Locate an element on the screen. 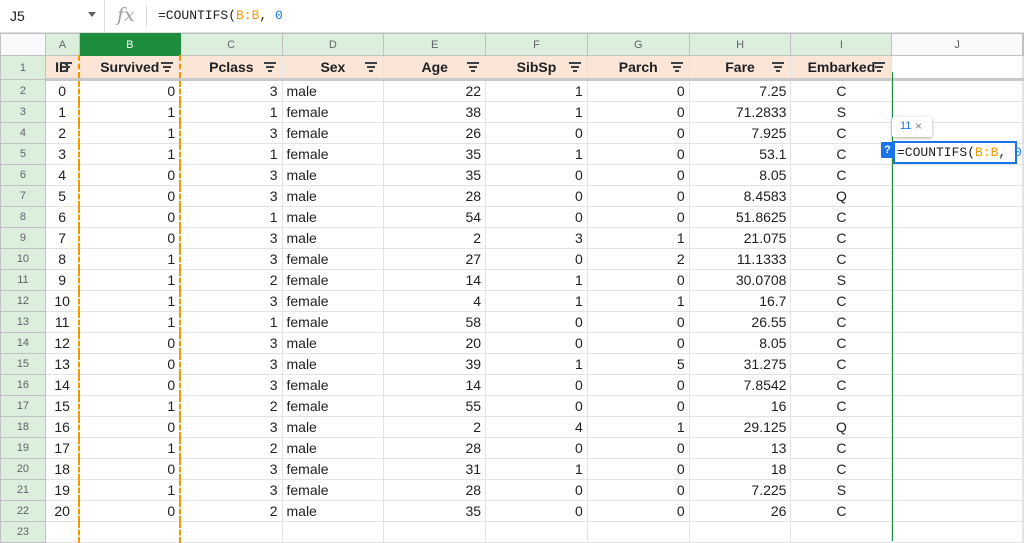 The image size is (1024, 543). field-header-fare: Fare is located at coordinates (740, 68).